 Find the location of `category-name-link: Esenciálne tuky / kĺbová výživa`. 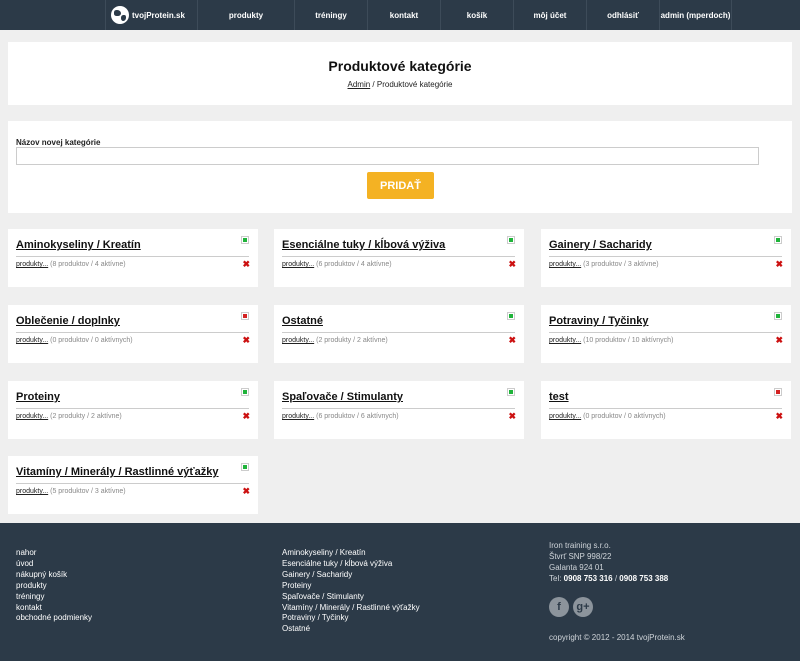

category-name-link: Esenciálne tuky / kĺbová výživa is located at coordinates (363, 245).